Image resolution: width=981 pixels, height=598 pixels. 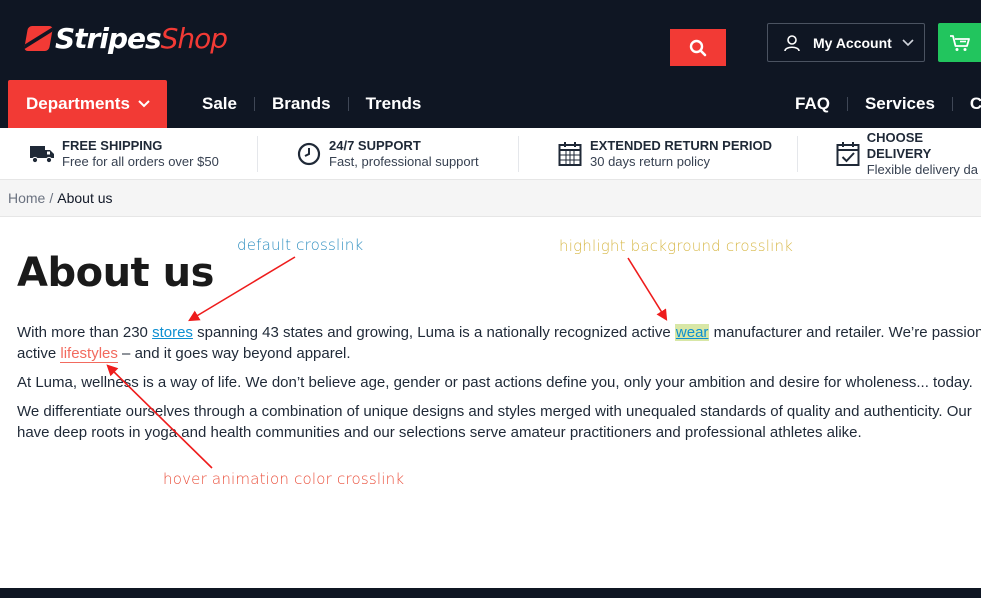 I want to click on logo-mark-icon, so click(x=38, y=38).